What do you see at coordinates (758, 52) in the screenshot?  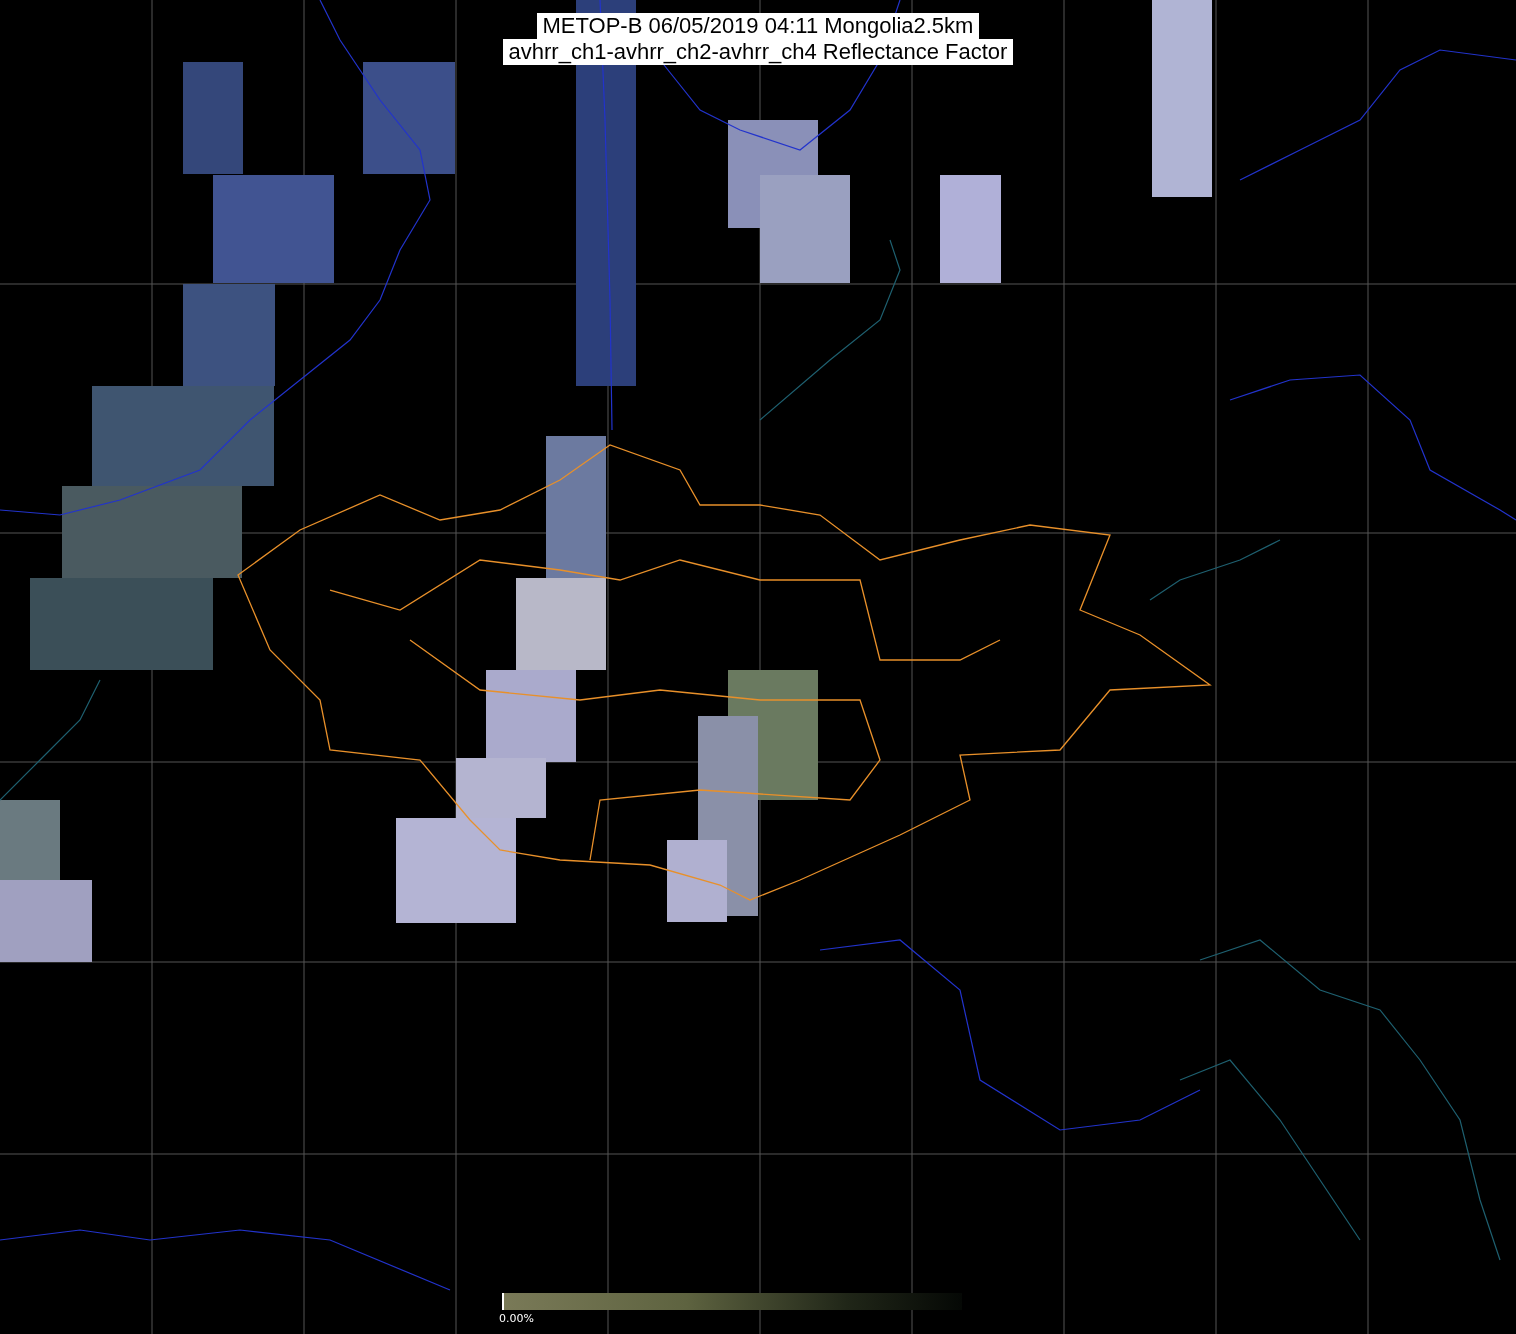 I see `map-title: avhrr_ch1-avhrr_ch2-avhrr_ch4 Reflectance Factor` at bounding box center [758, 52].